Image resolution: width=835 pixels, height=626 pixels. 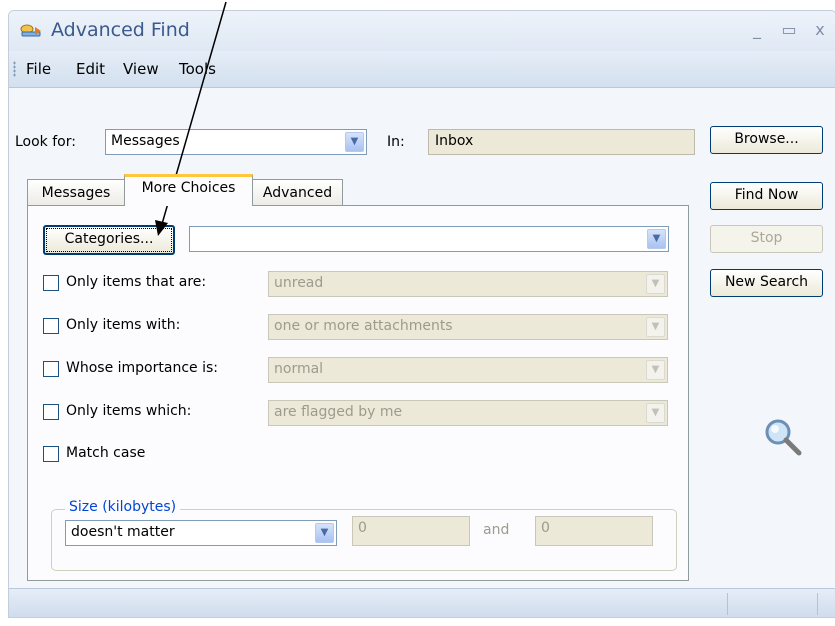 I want to click on tab-more-choices: More Choices, so click(x=188, y=190).